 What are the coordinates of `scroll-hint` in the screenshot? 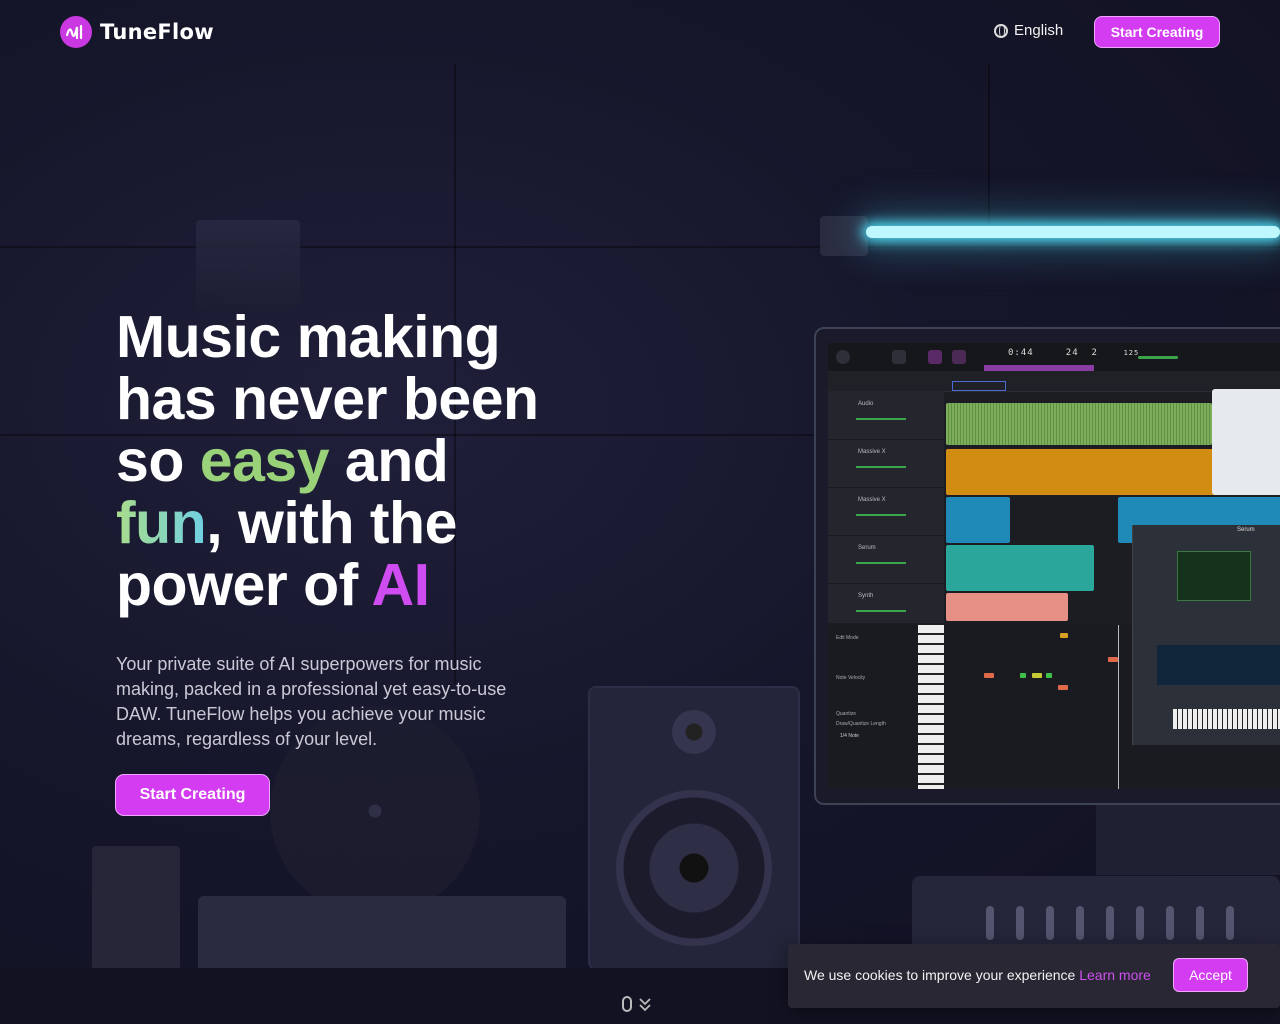 It's located at (637, 1004).